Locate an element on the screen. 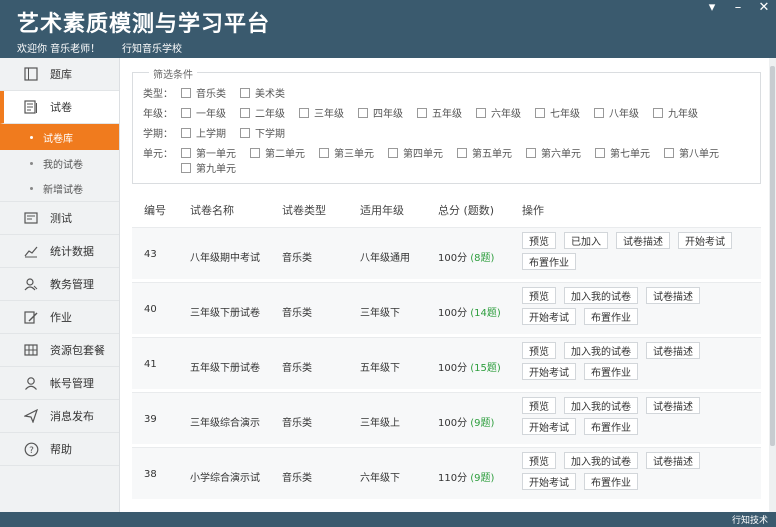 The height and width of the screenshot is (527, 776). welcome-text: 欢迎你 音乐老师！ is located at coordinates (59, 49).